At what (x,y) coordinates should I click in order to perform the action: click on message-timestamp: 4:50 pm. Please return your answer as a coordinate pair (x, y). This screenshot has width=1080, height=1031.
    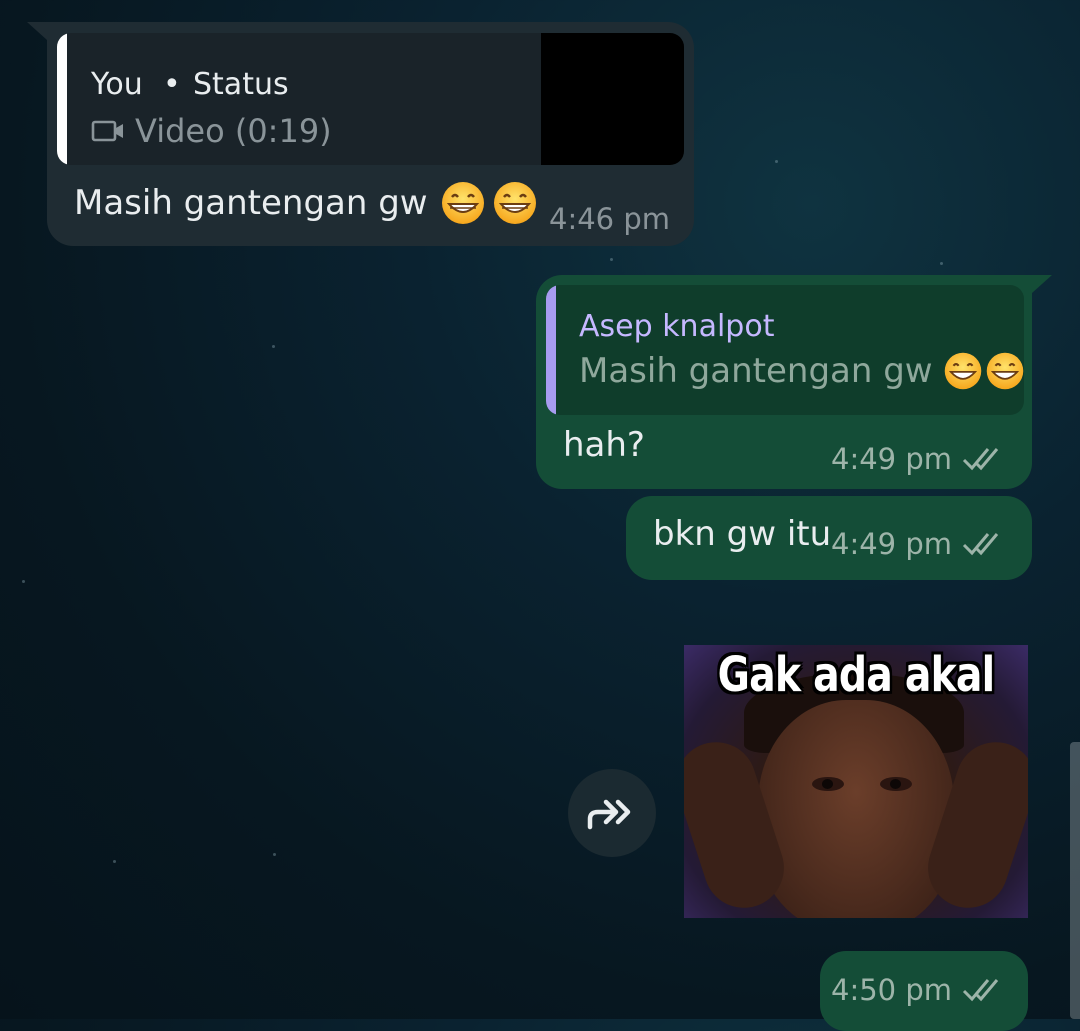
    Looking at the image, I should click on (891, 990).